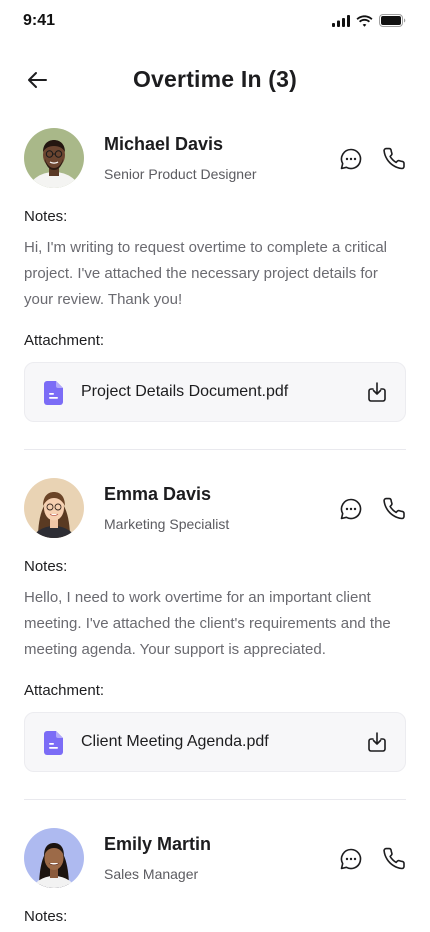  What do you see at coordinates (180, 174) in the screenshot?
I see `employee-role: Senior Product Designer` at bounding box center [180, 174].